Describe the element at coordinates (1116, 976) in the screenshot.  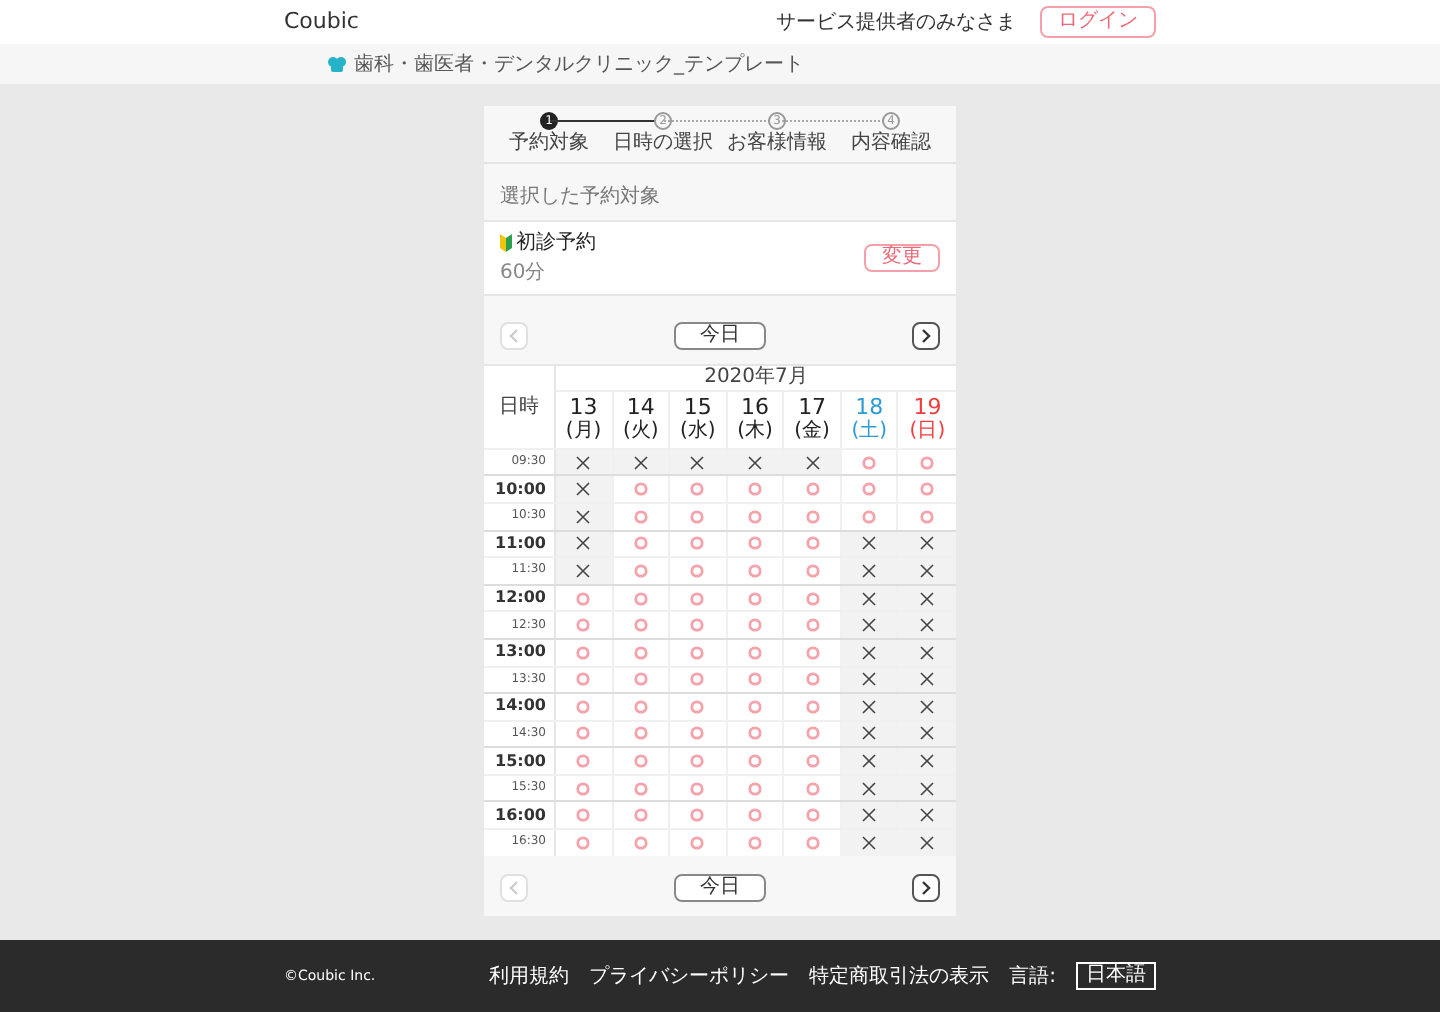
I see `language-button: 日本語` at that location.